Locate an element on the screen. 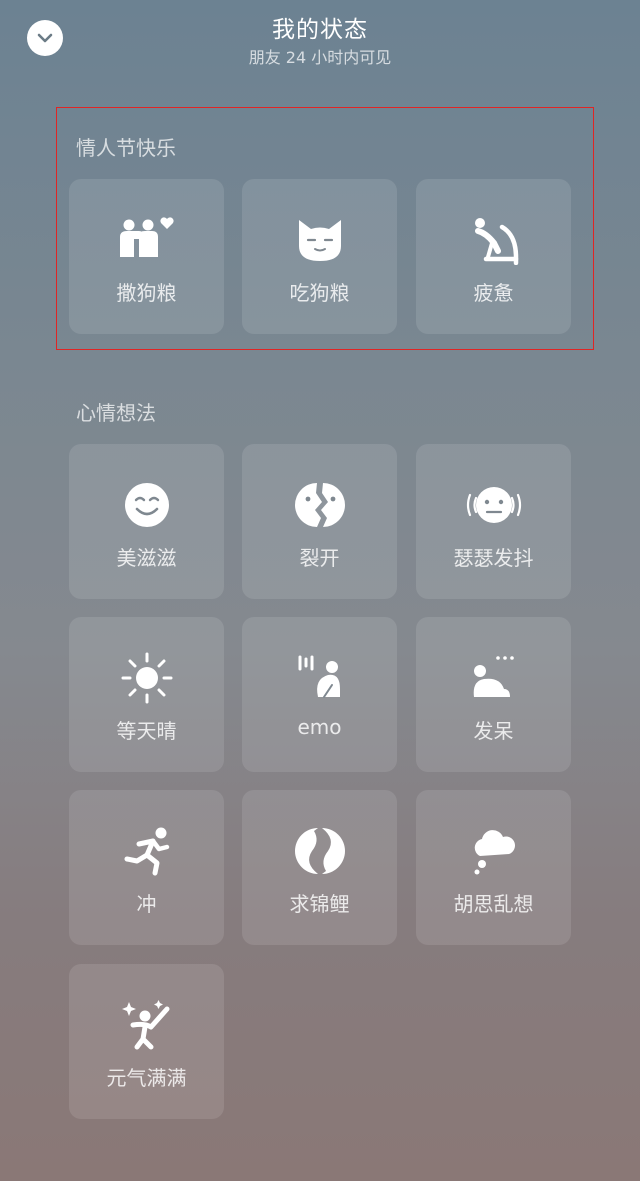 The width and height of the screenshot is (640, 1181). status-tile-cracked: 裂开 is located at coordinates (319, 521).